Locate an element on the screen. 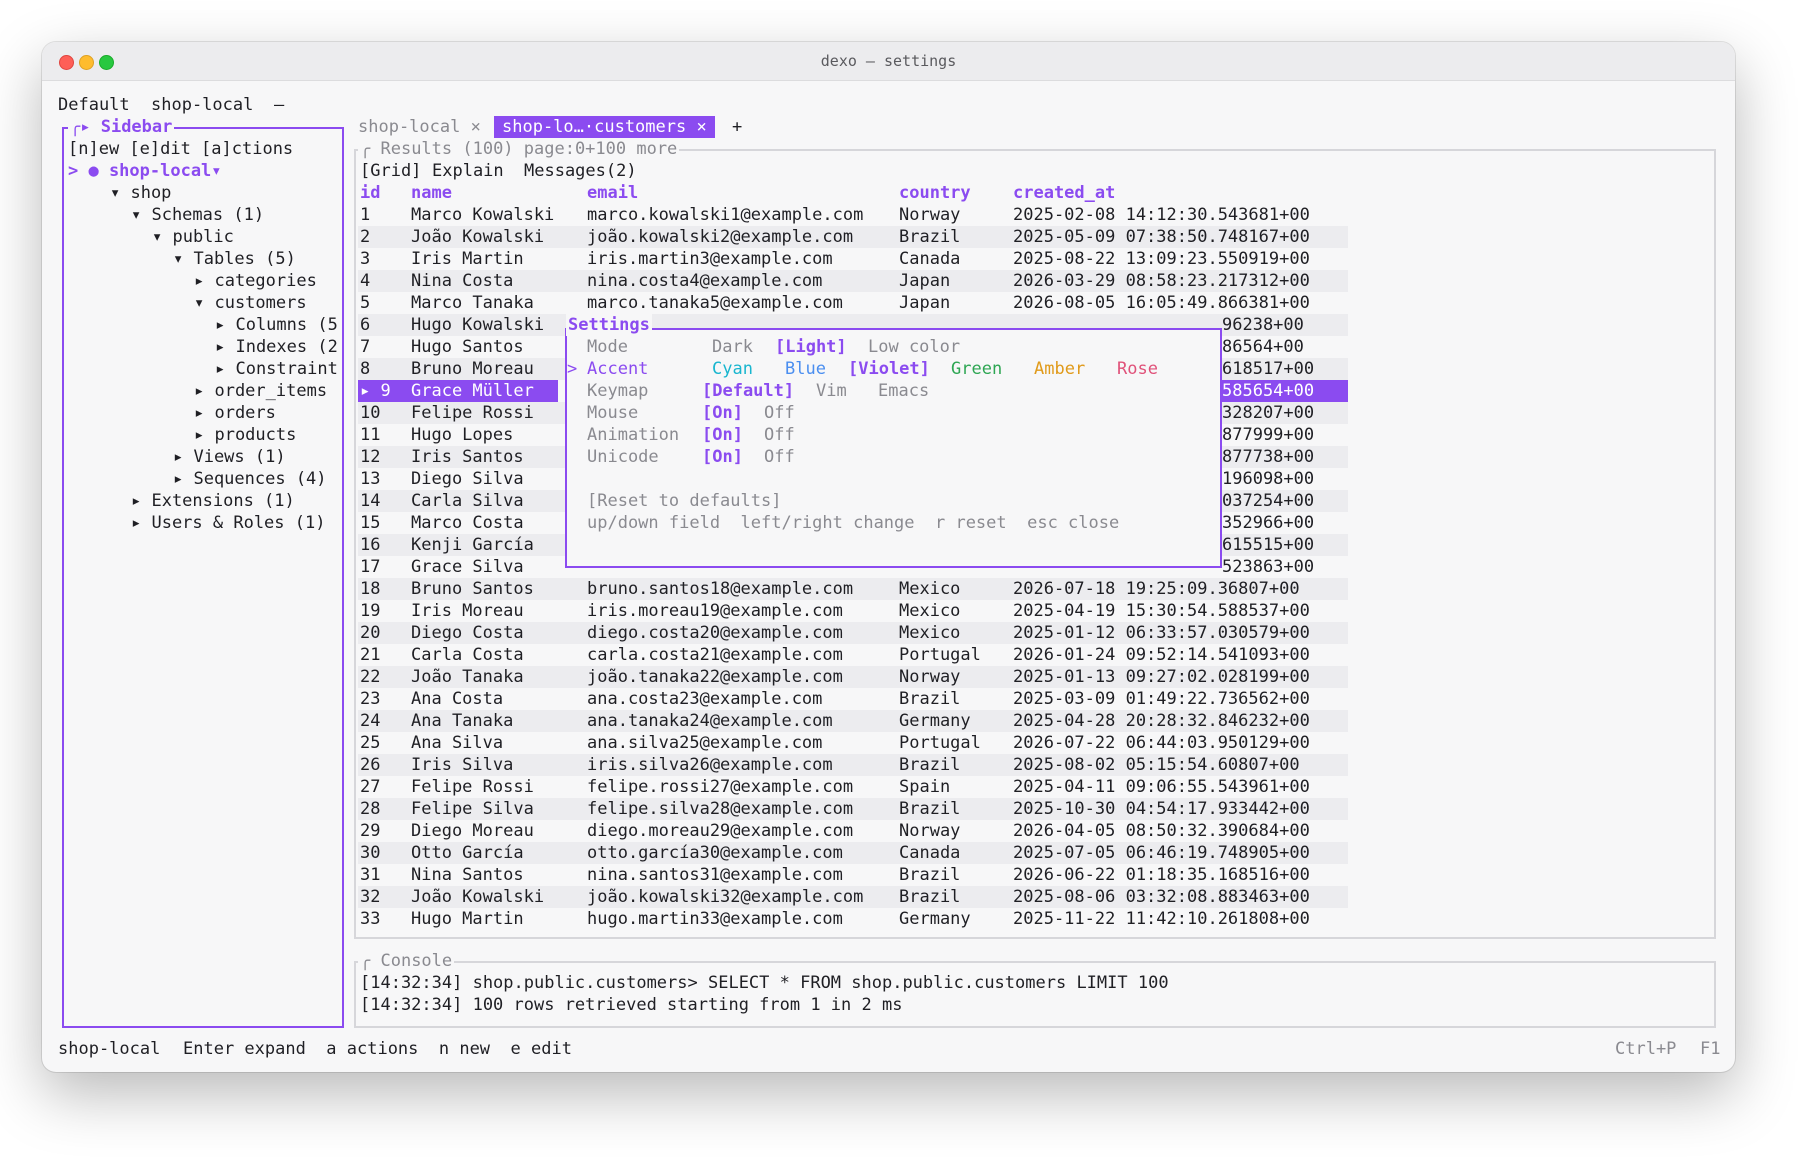 The height and width of the screenshot is (1158, 1800). table-cell: 23 is located at coordinates (370, 699).